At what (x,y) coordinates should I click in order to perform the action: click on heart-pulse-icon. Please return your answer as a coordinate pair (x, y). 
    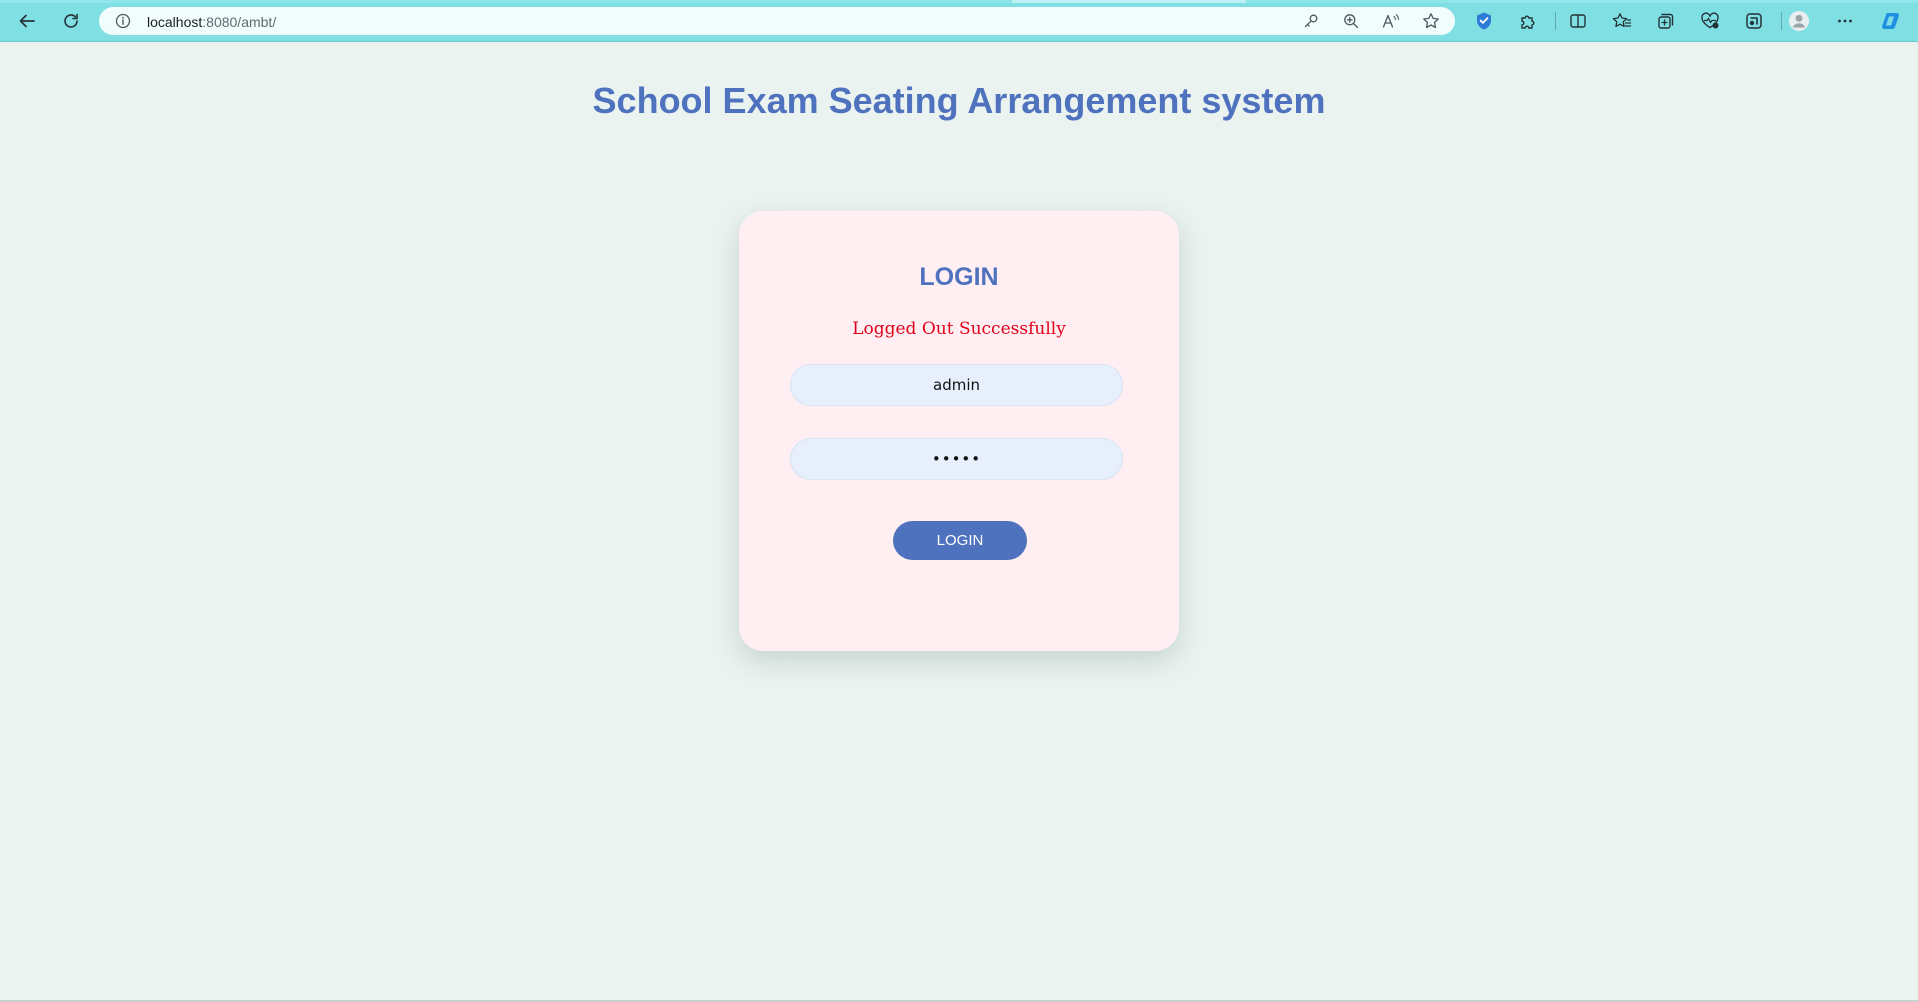
    Looking at the image, I should click on (1710, 21).